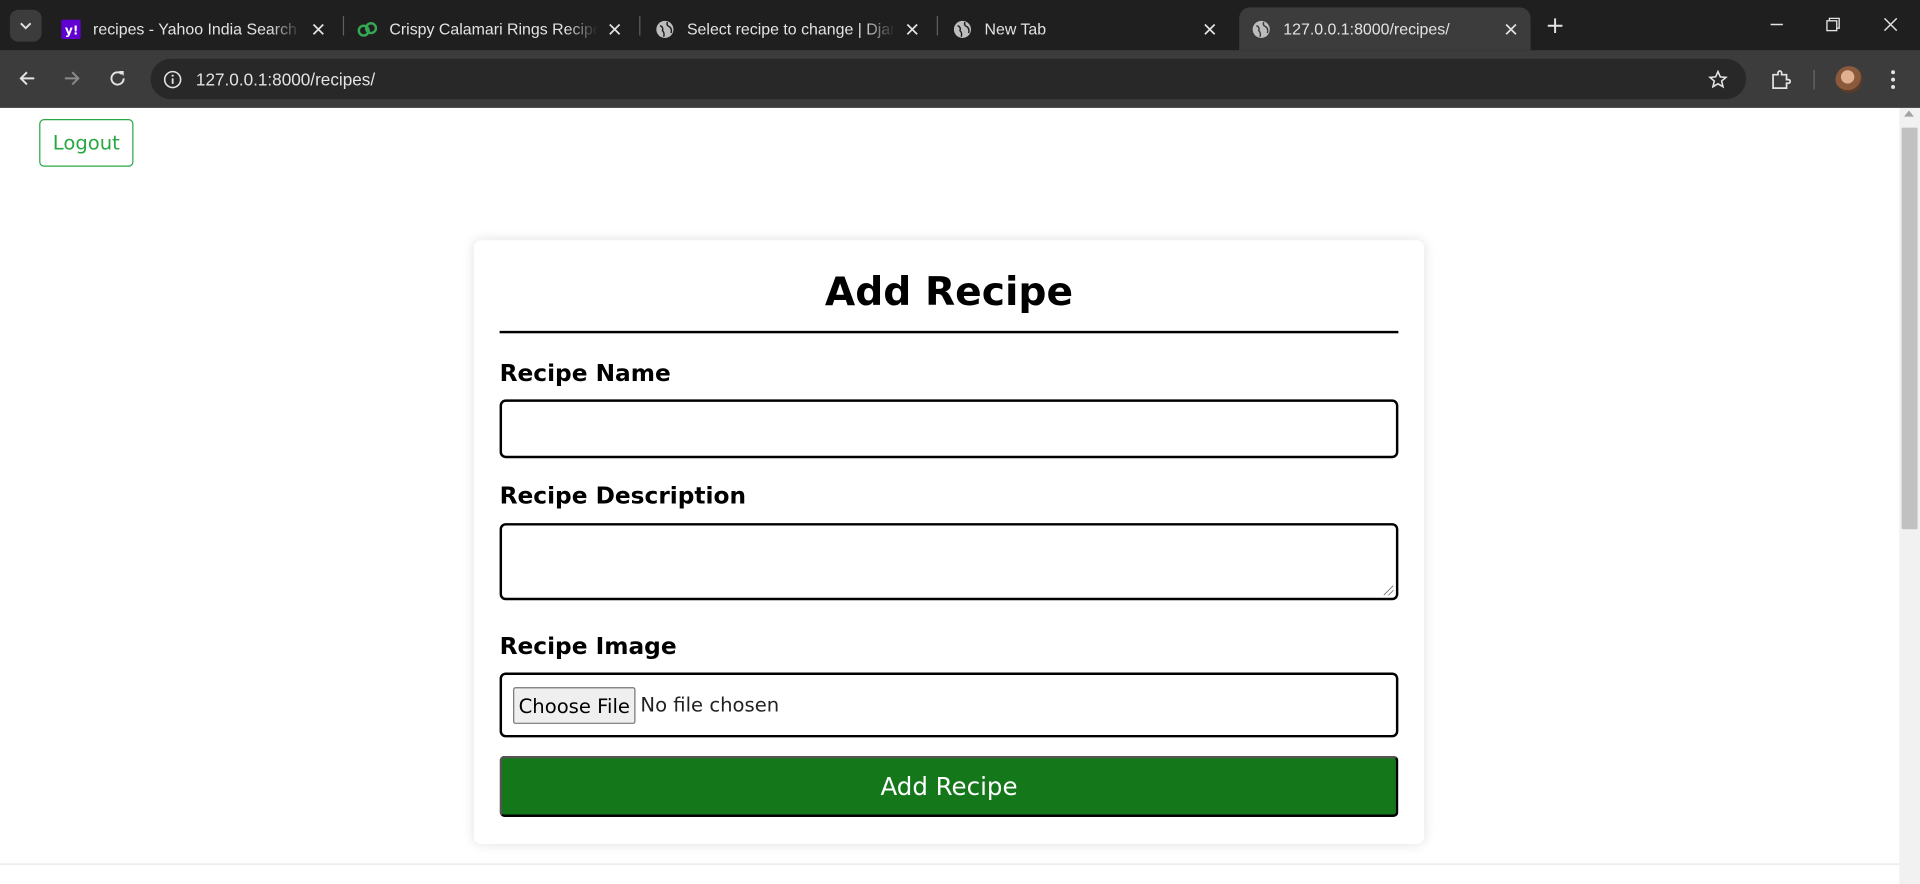  I want to click on tab-title: New Tab, so click(1015, 28).